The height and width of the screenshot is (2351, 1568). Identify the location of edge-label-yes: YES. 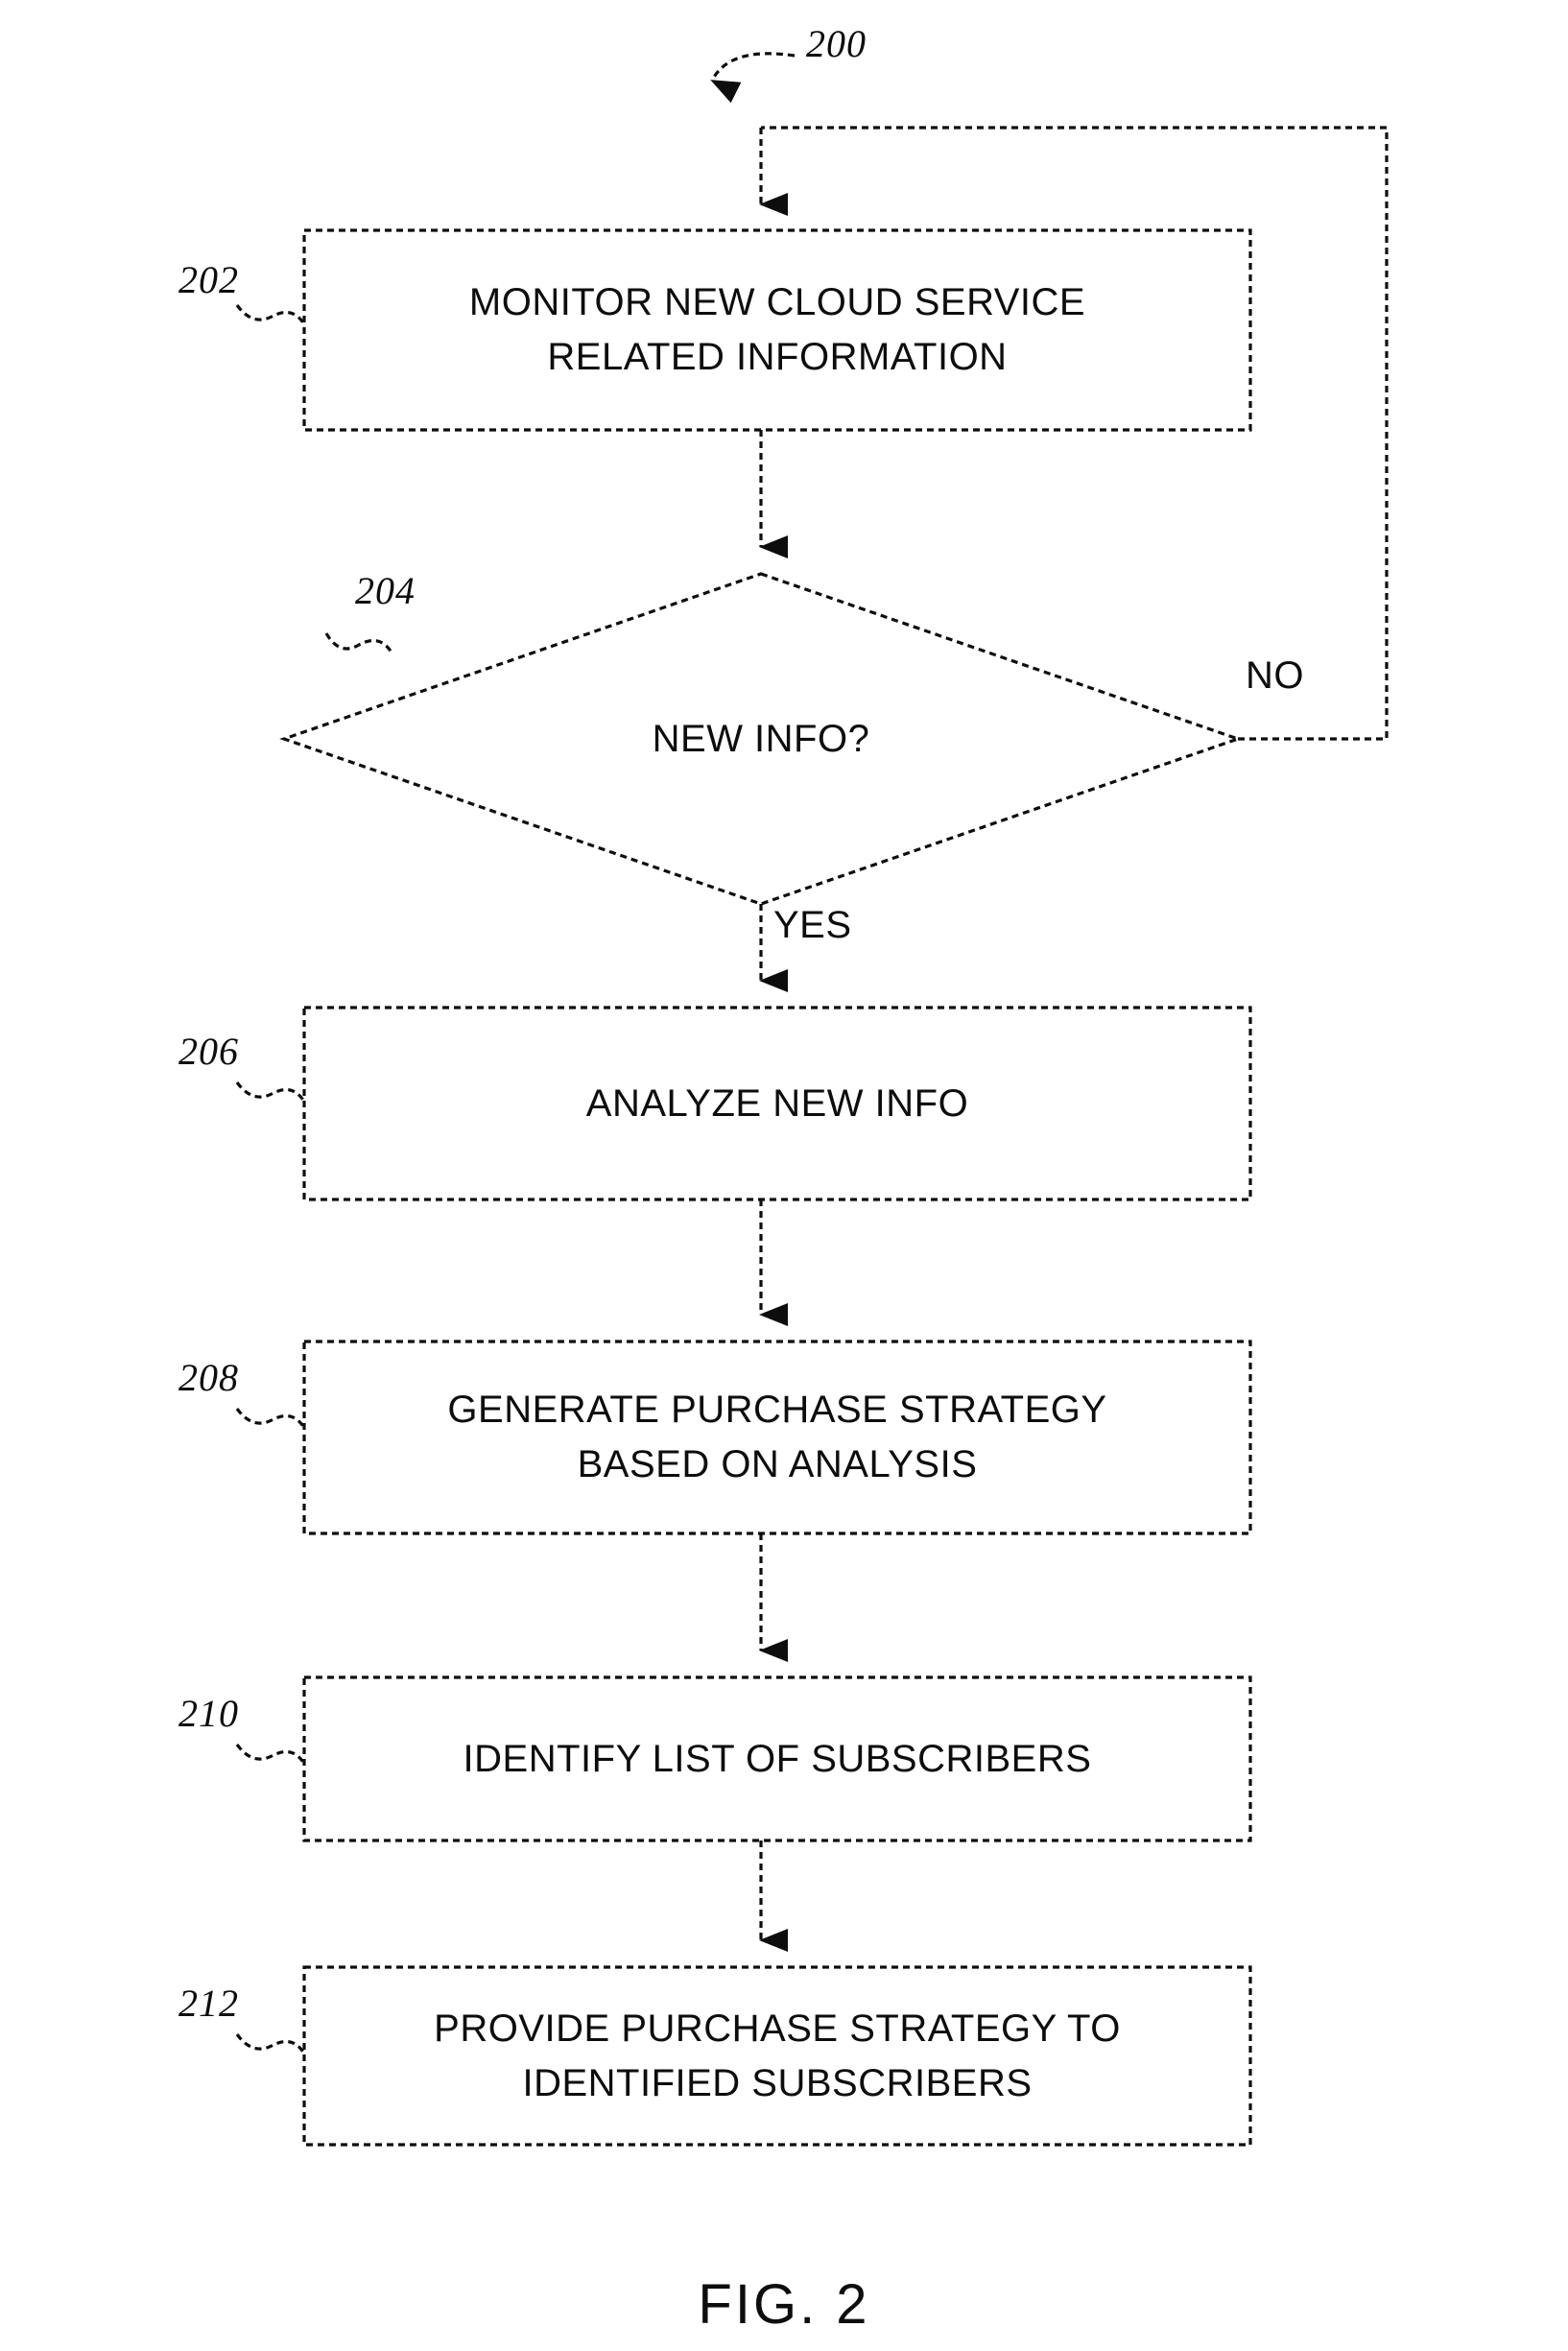
(812, 925).